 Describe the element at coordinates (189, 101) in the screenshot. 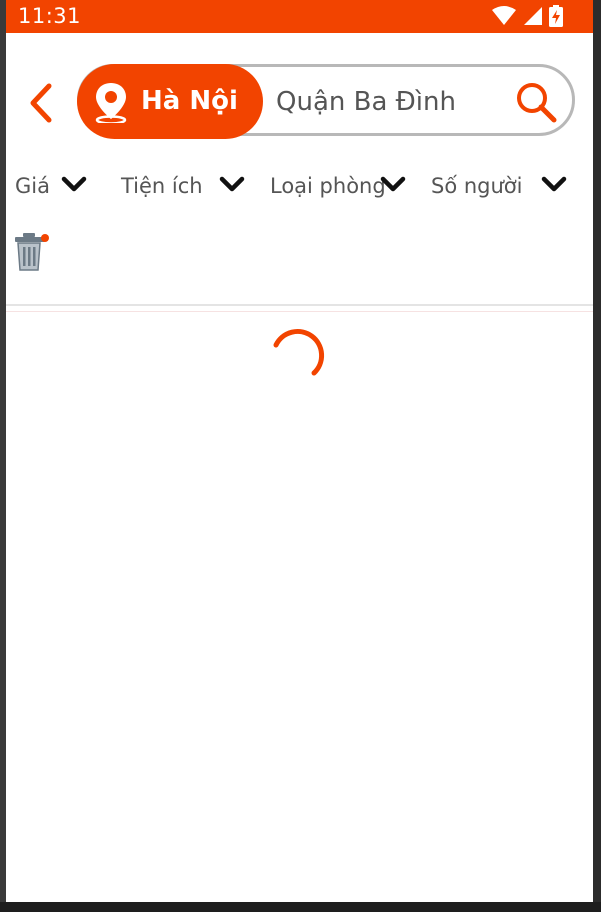

I see `city-label: Hà Nội` at that location.